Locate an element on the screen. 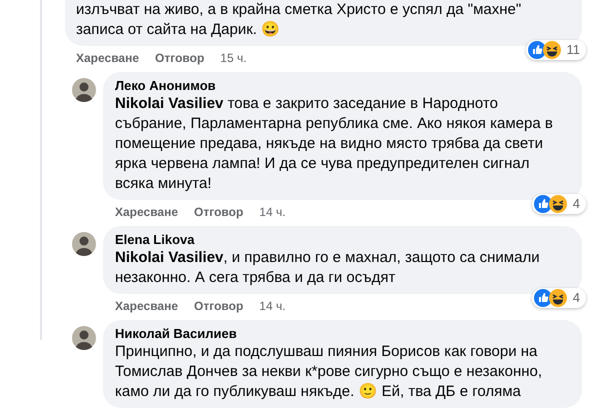  reactions-badge: 11 is located at coordinates (556, 50).